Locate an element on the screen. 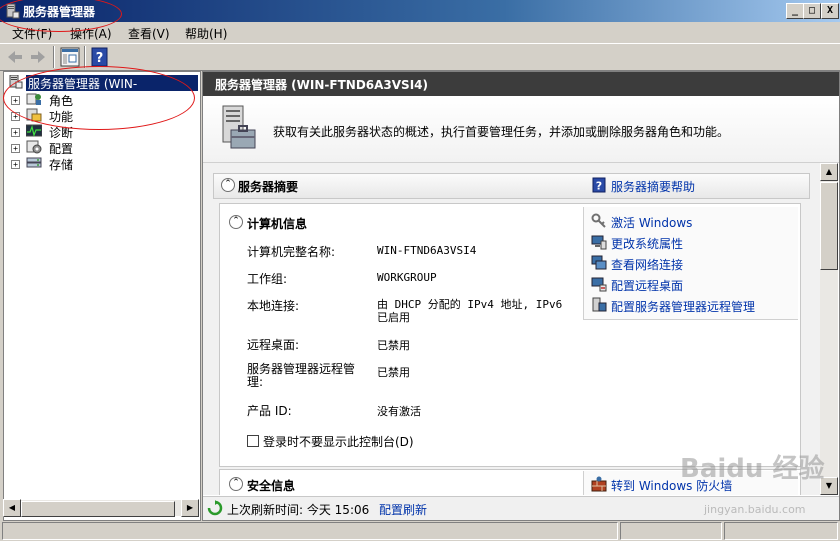  diagnostics-icon is located at coordinates (34, 130).